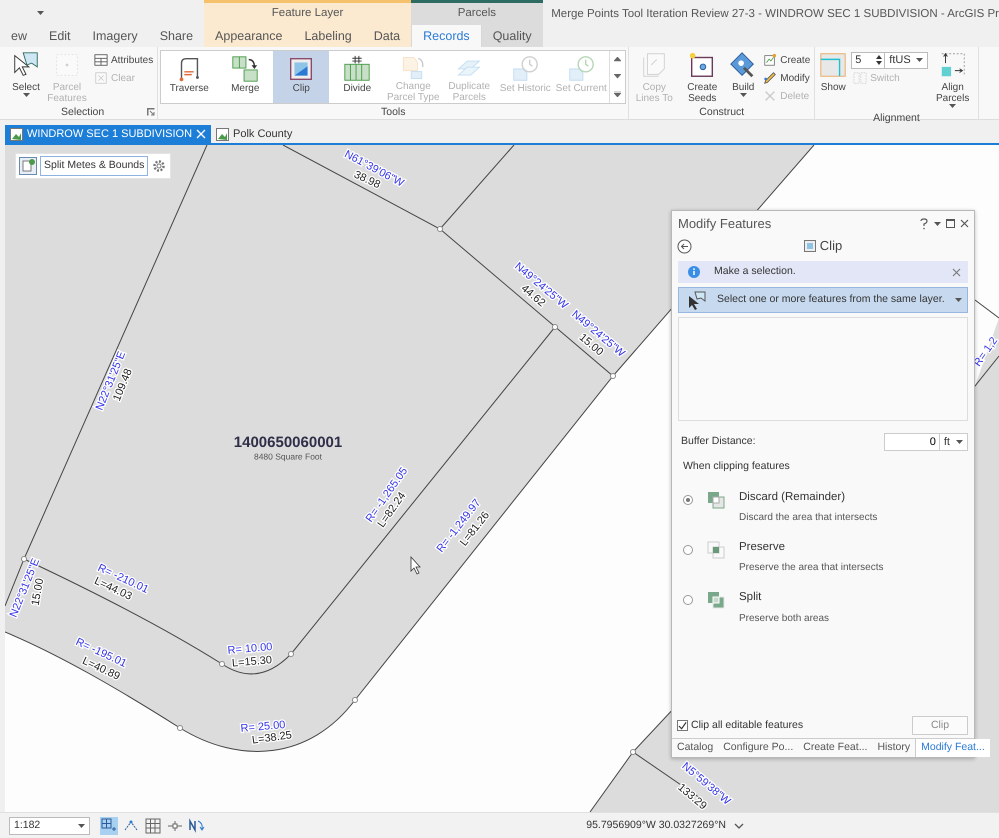  Describe the element at coordinates (387, 36) in the screenshot. I see `ribbon-tab: Data` at that location.